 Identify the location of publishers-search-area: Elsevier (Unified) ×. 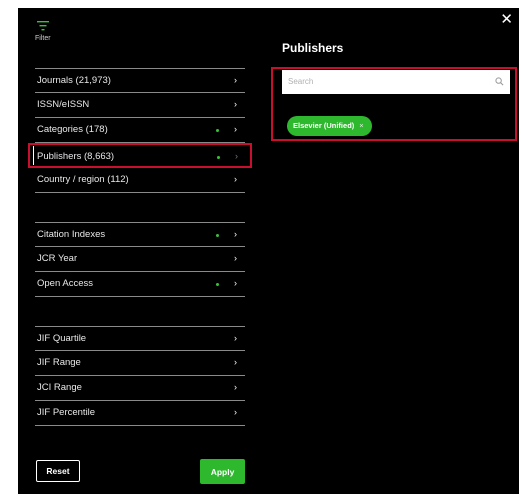
(394, 104).